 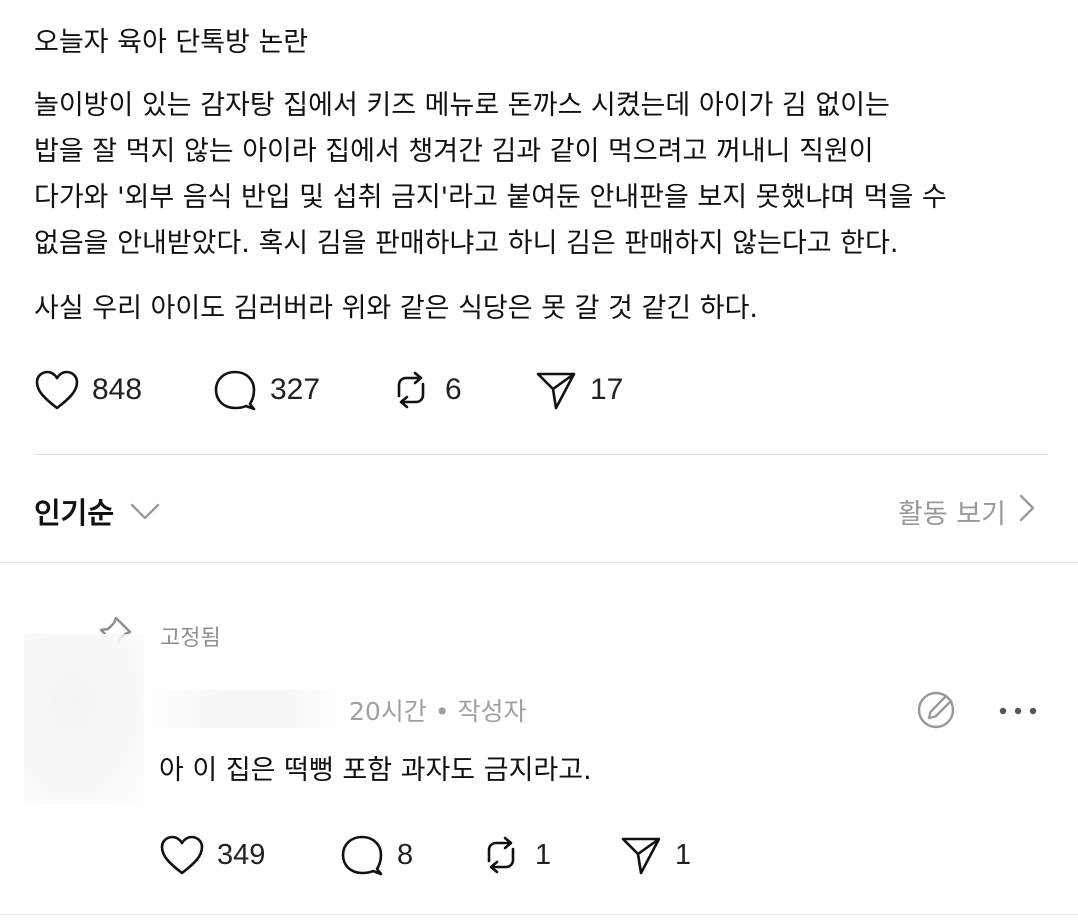 I want to click on sort-dropdown: 인기순, so click(x=97, y=511).